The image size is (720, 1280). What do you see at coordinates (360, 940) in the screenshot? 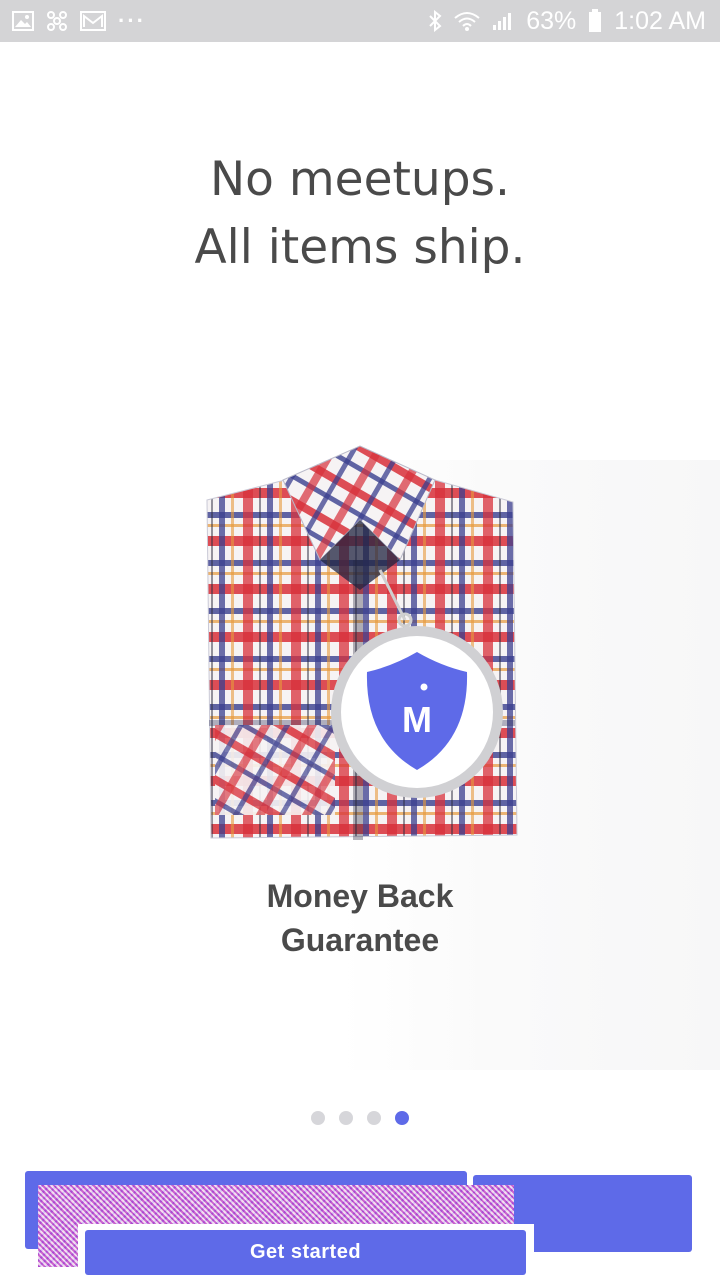
I see `caption-line-2: Guarantee` at bounding box center [360, 940].